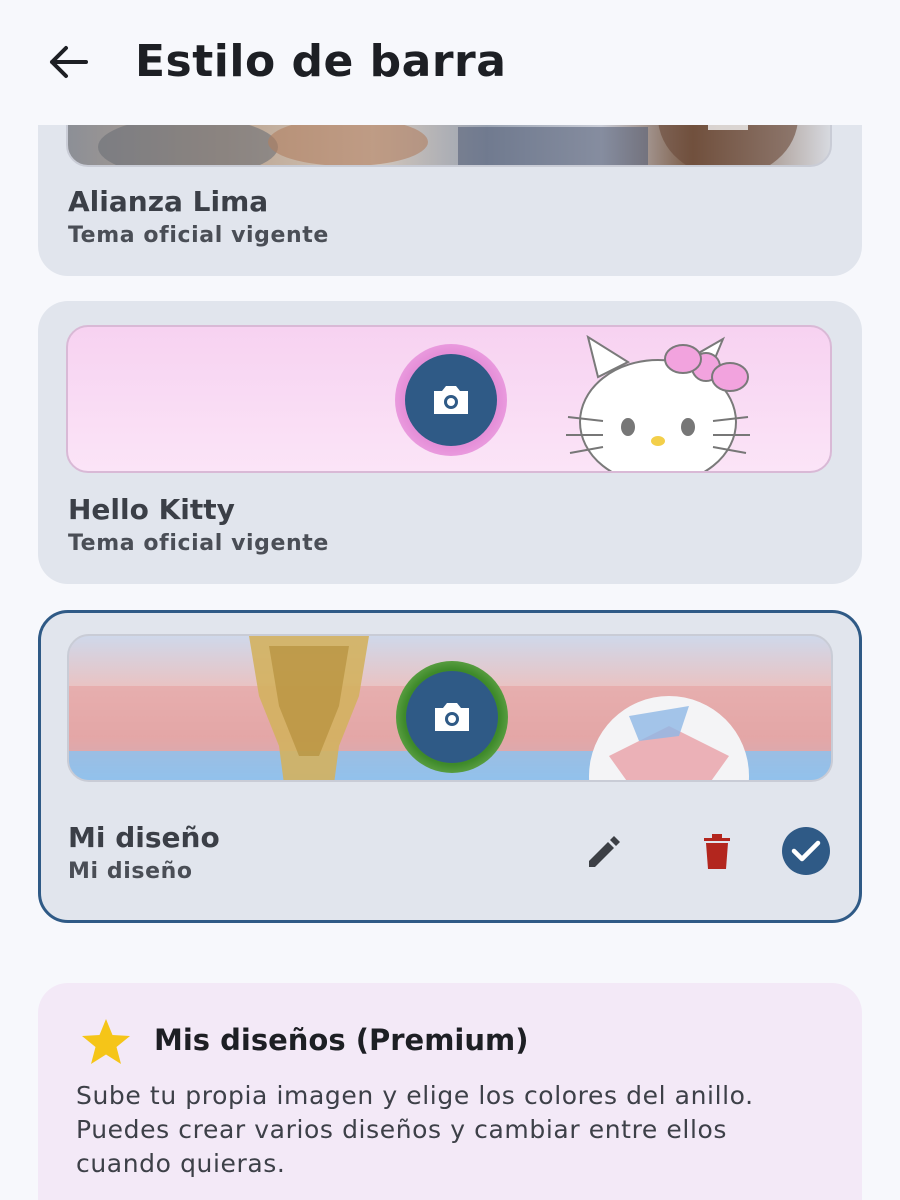 This screenshot has width=900, height=1200. I want to click on alianza-photo, so click(448, 145).